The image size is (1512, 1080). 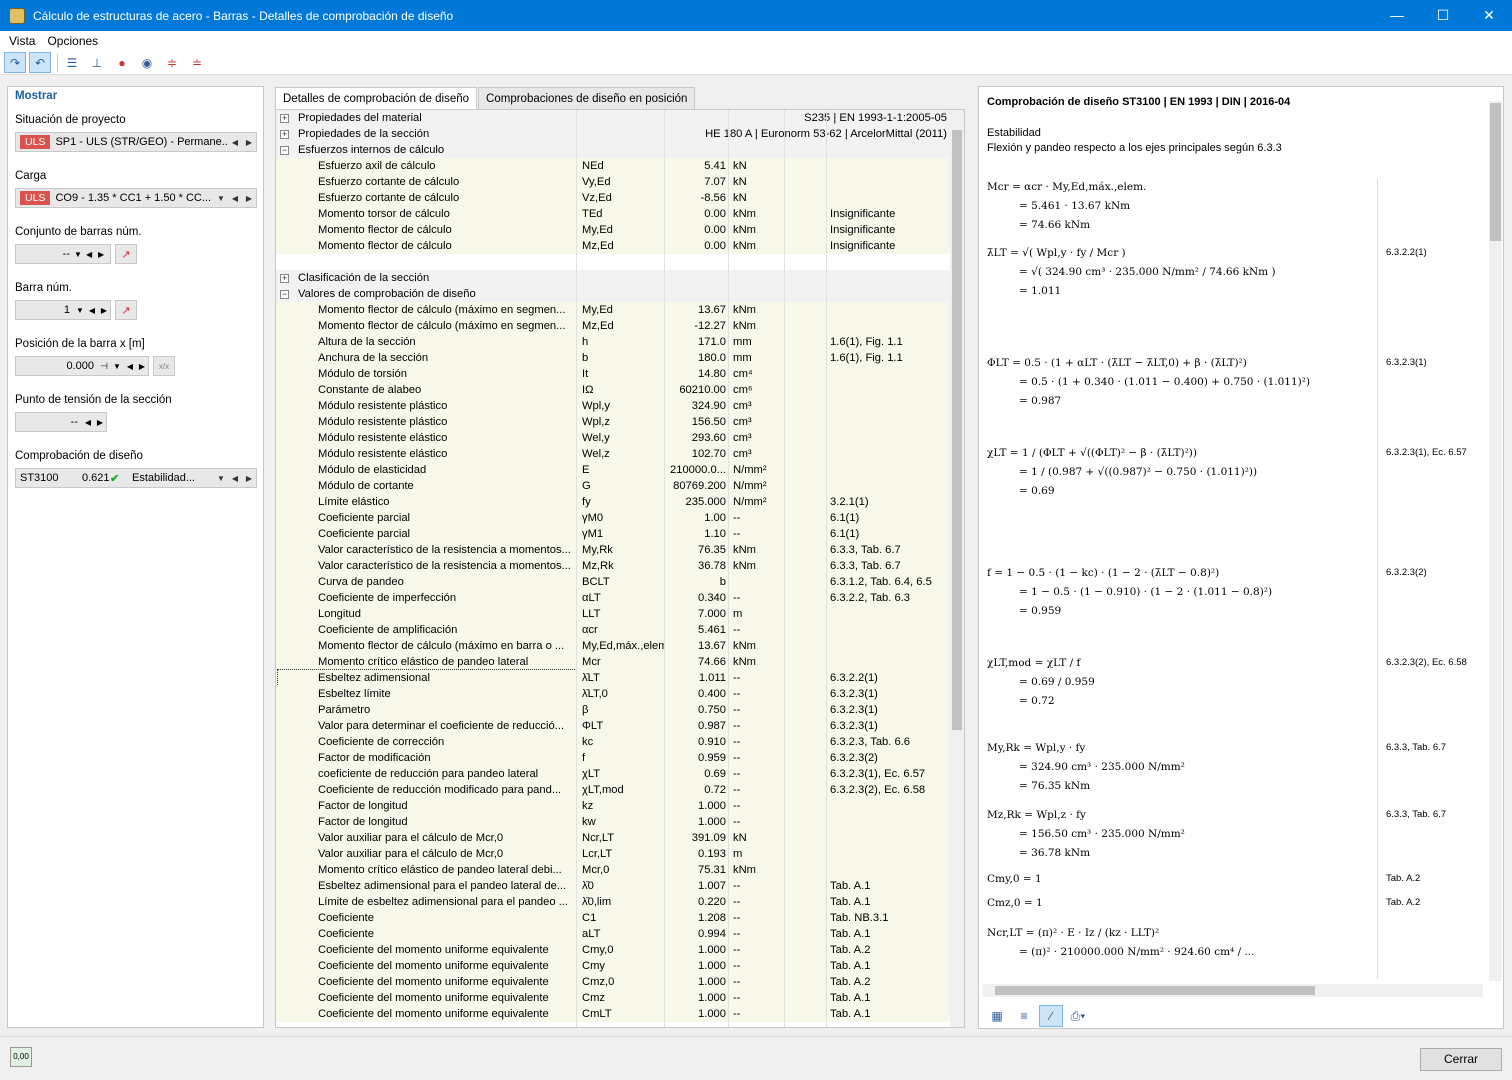 I want to click on position-select: 0.000 ⊣ ▼ ◀ ▶, so click(x=82, y=366).